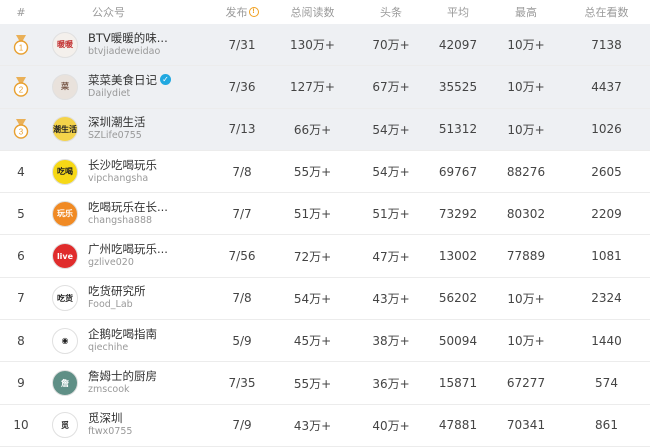 This screenshot has width=650, height=447. What do you see at coordinates (242, 86) in the screenshot?
I see `publish-cell: 7/36` at bounding box center [242, 86].